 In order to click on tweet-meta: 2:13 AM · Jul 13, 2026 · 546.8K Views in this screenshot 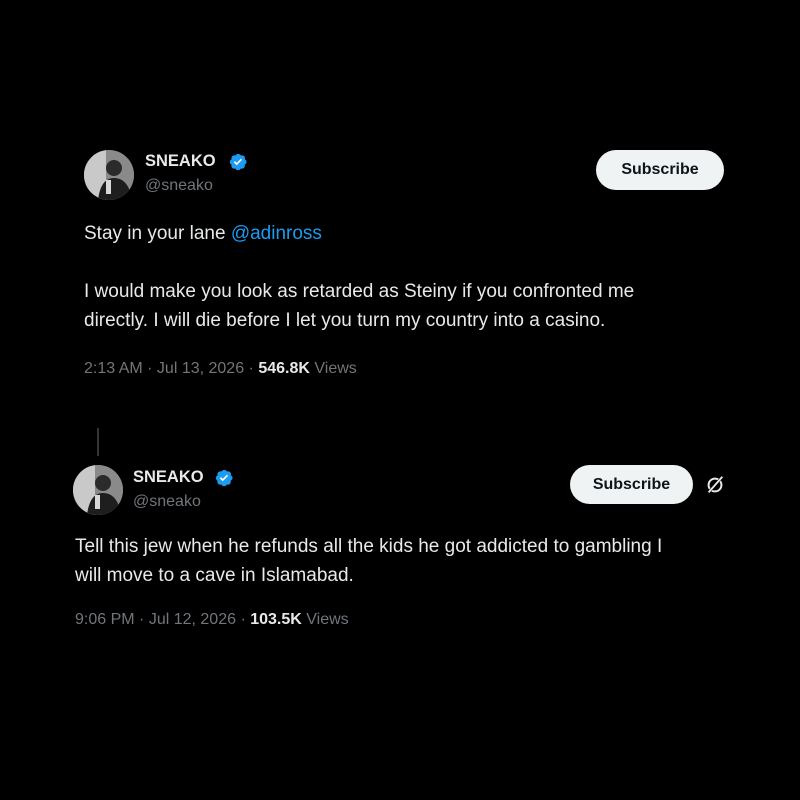, I will do `click(220, 369)`.